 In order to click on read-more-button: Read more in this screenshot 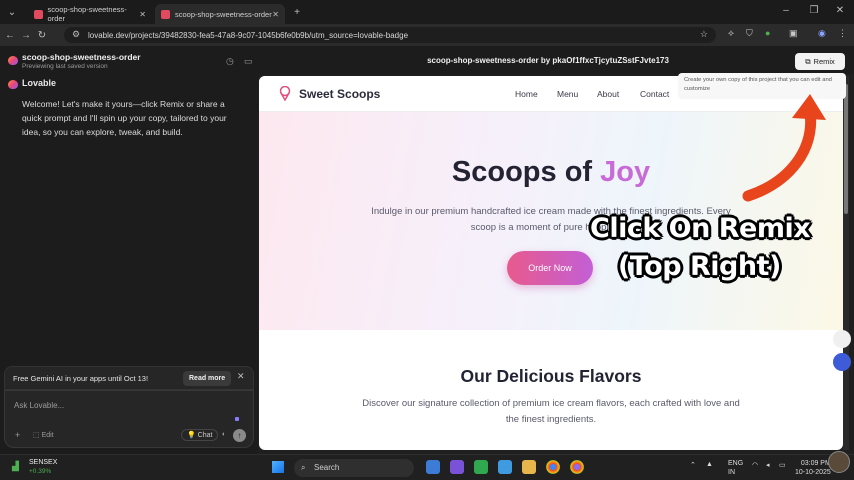, I will do `click(207, 378)`.